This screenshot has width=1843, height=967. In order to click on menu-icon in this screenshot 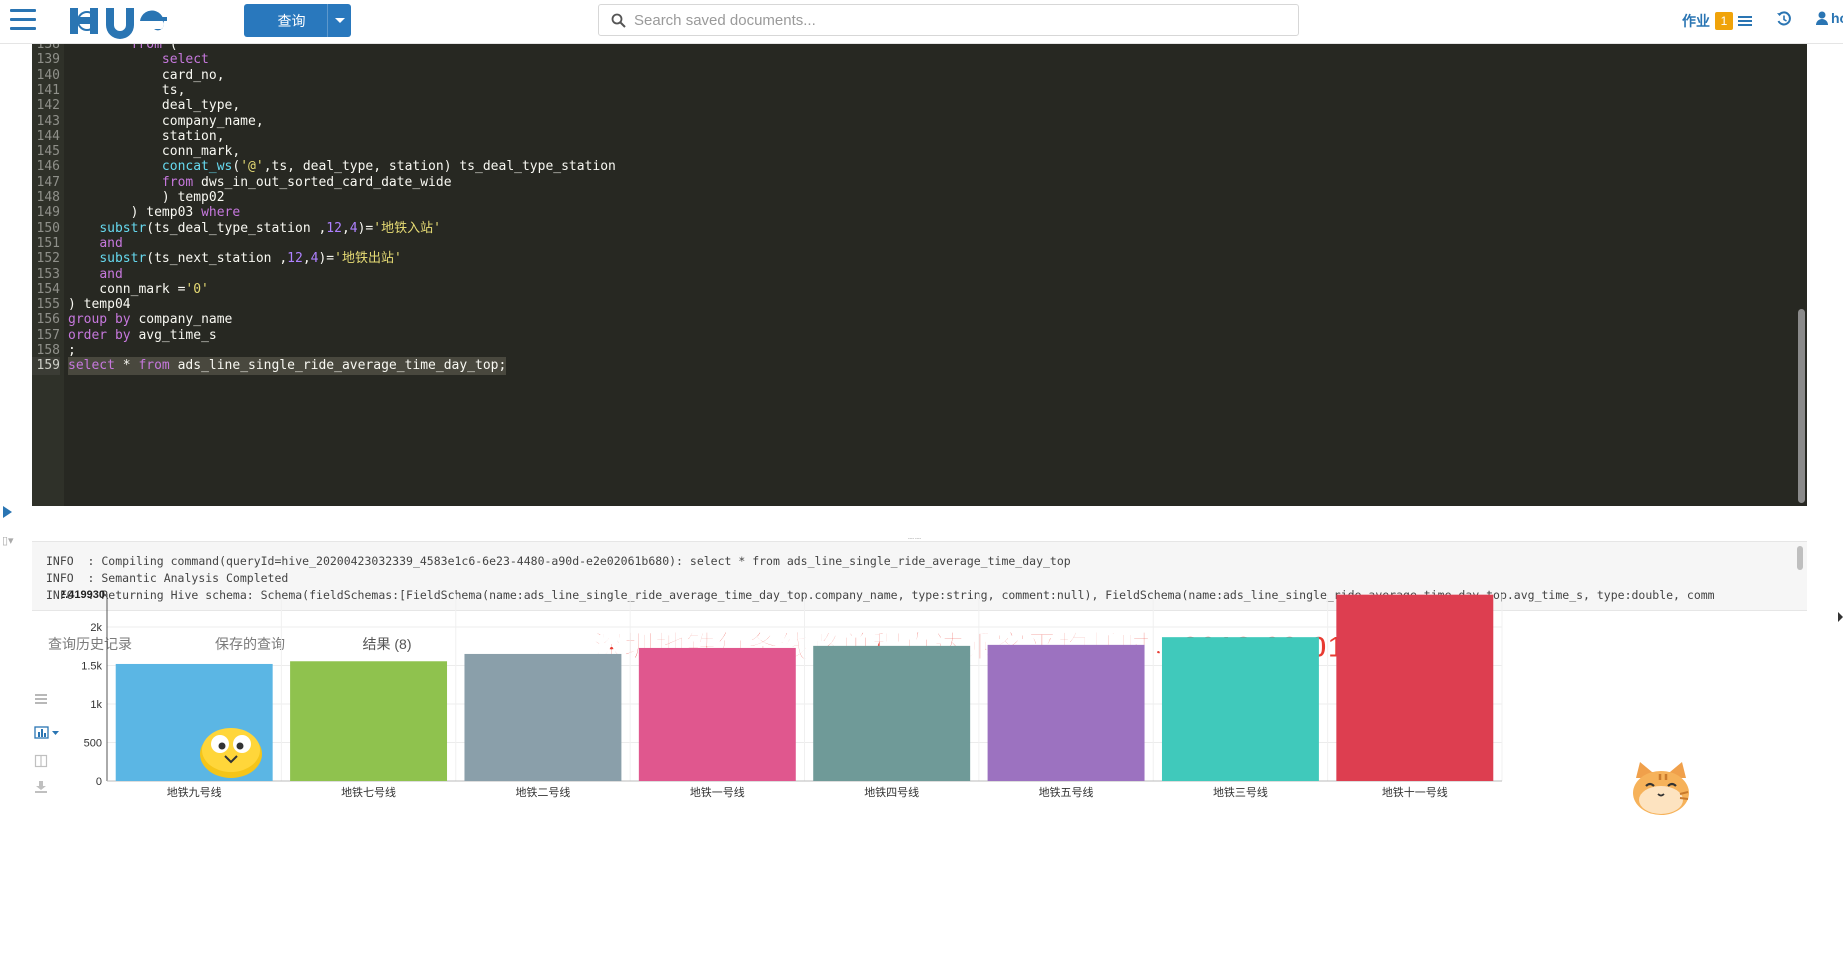, I will do `click(23, 20)`.